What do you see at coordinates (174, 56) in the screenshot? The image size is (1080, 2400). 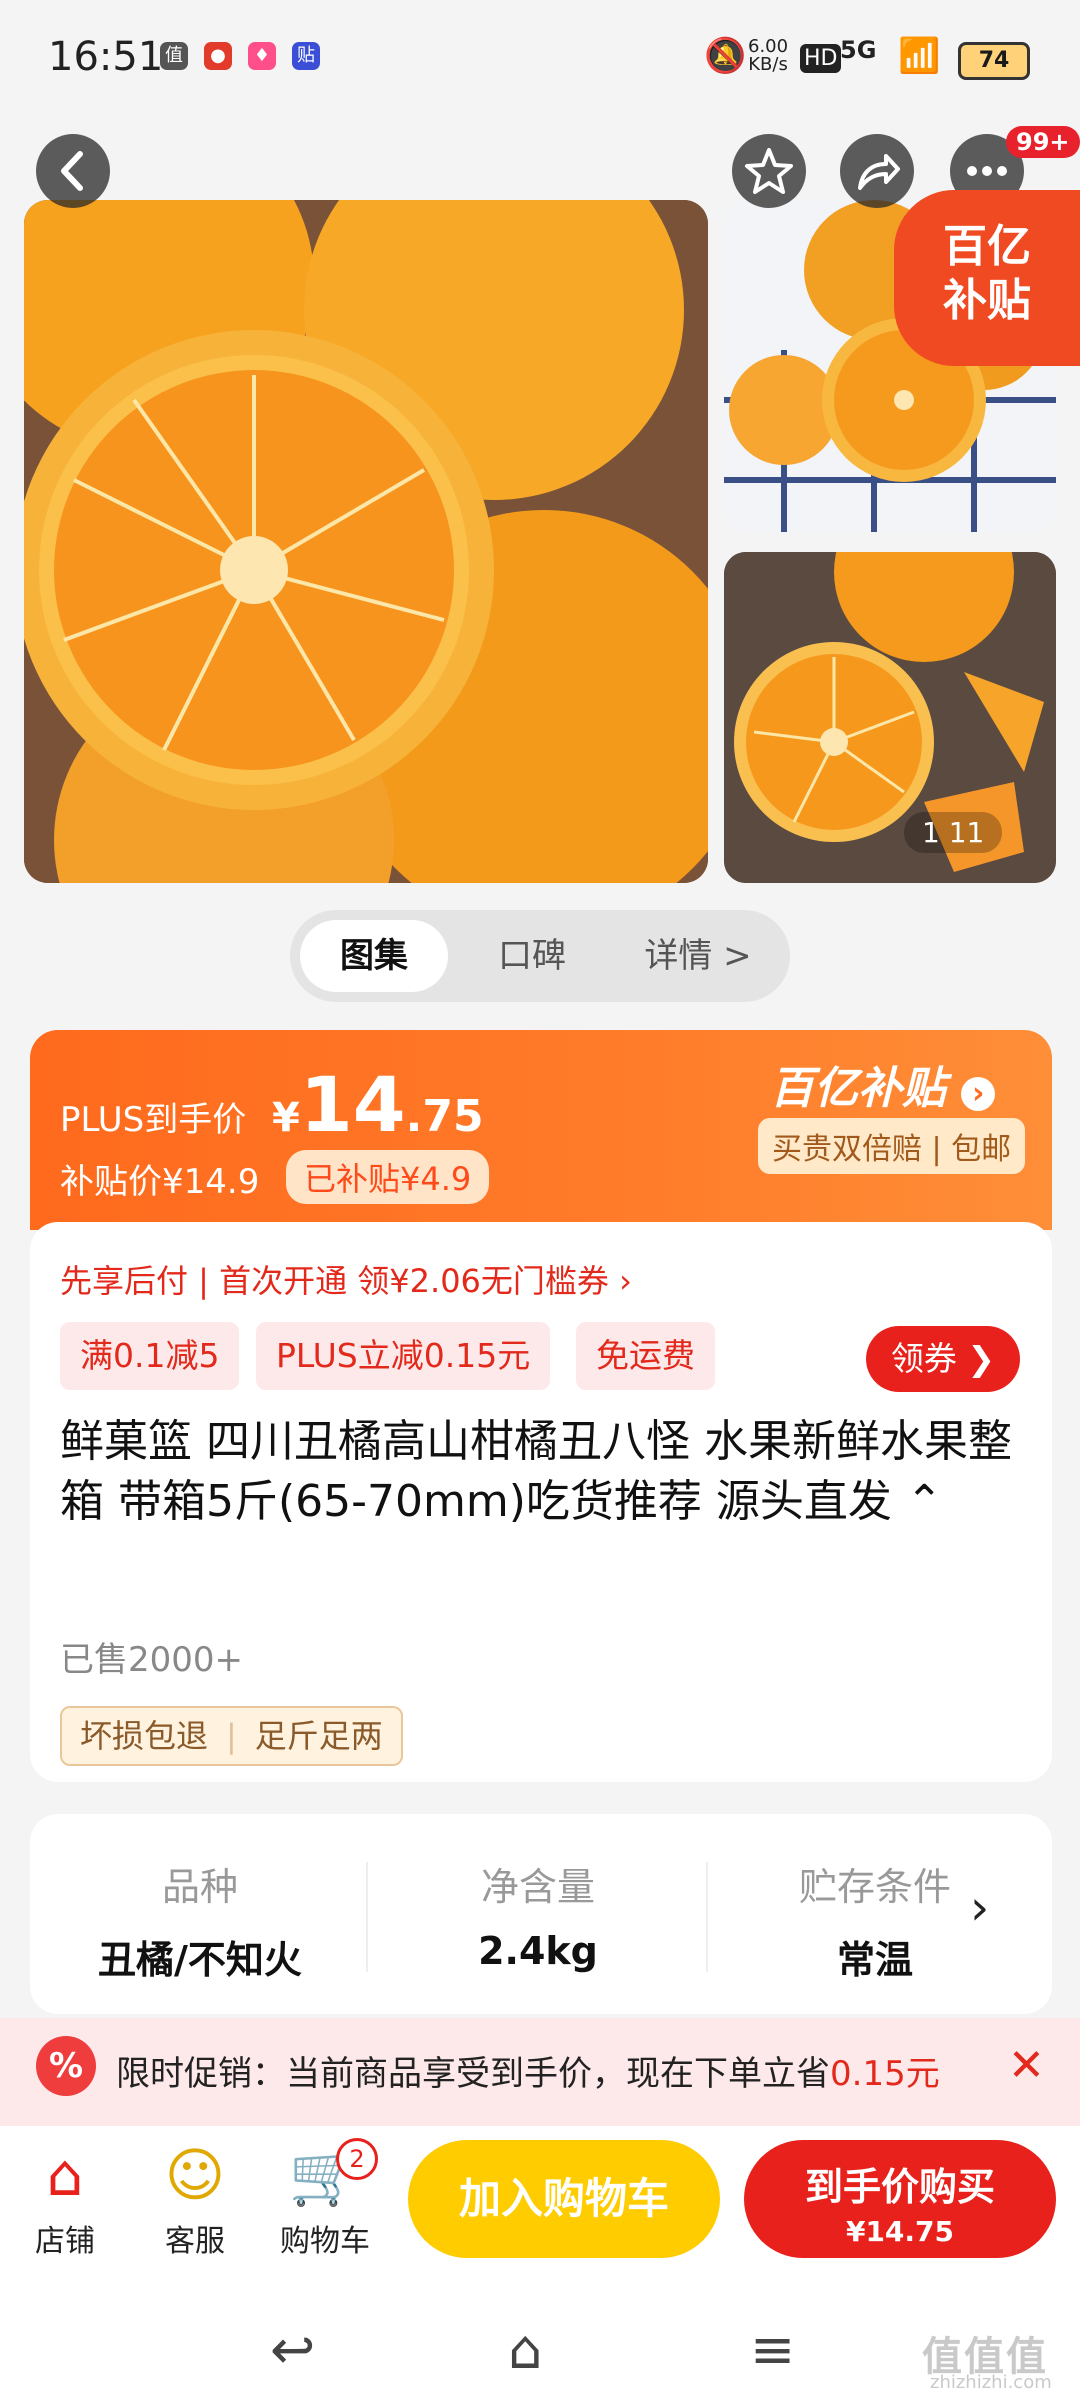 I see `app-notification-icon: 值` at bounding box center [174, 56].